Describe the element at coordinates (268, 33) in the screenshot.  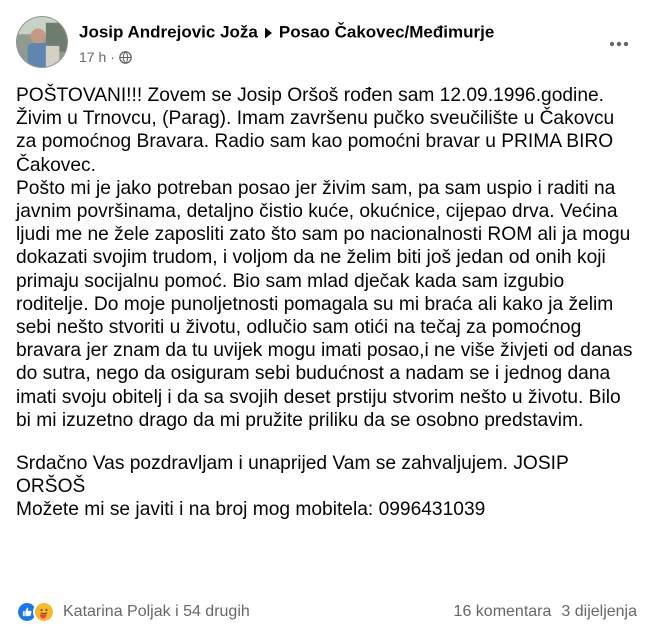
I see `caret-right-icon` at that location.